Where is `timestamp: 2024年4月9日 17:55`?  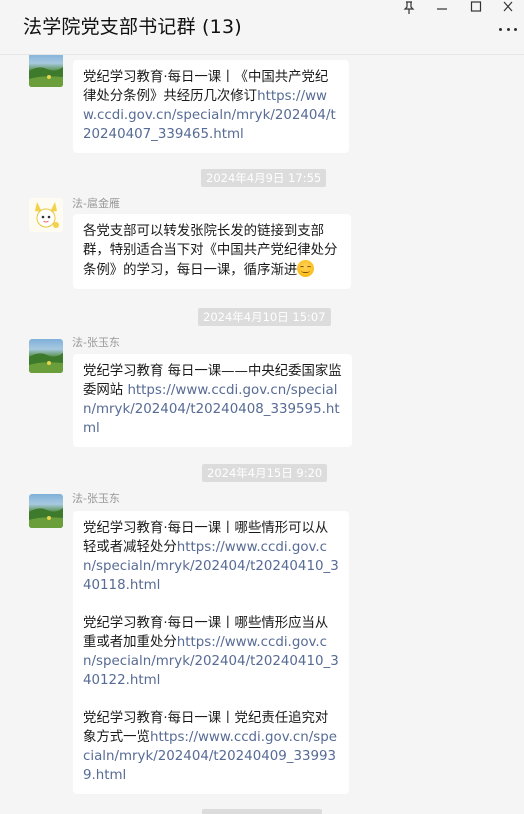 timestamp: 2024年4月9日 17:55 is located at coordinates (264, 178).